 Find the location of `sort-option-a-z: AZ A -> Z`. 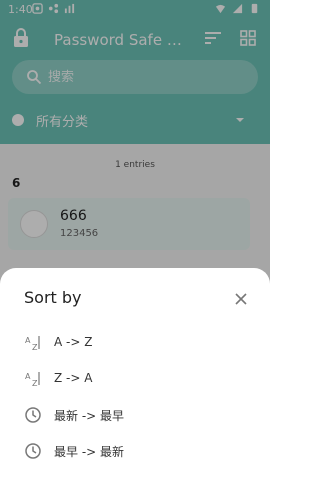

sort-option-a-z: AZ A -> Z is located at coordinates (135, 342).